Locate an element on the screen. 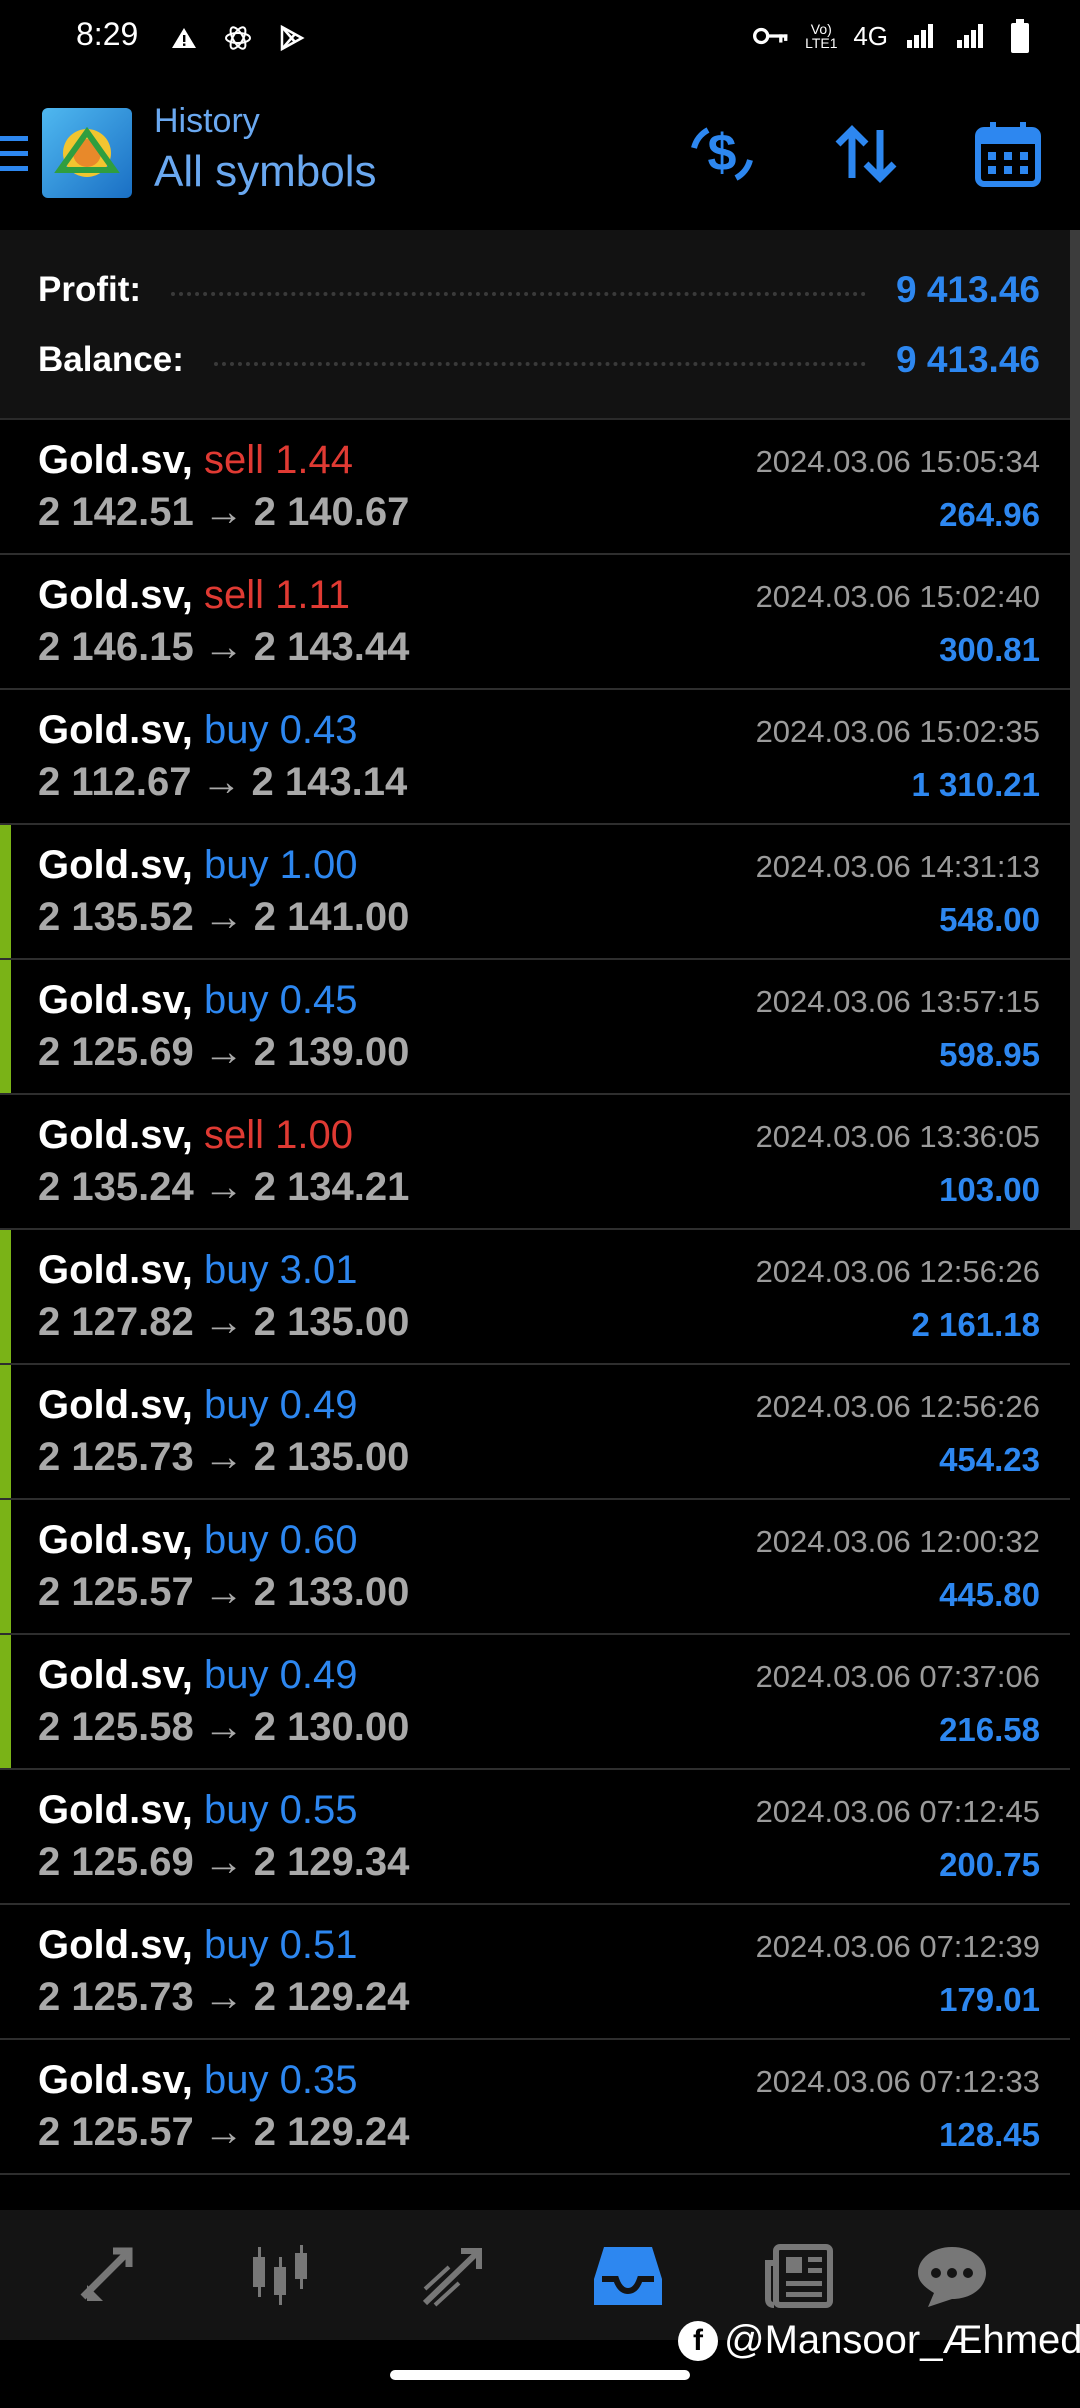 This screenshot has height=2408, width=1080. deal-prices: 2 125.69 → 2 139.00 is located at coordinates (223, 1052).